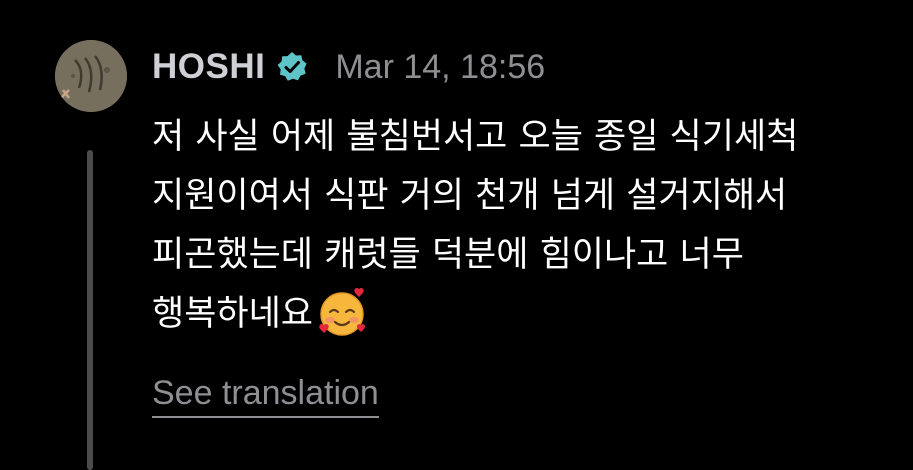 The image size is (913, 470). I want to click on message-line: 저 사실 어제 불침번서고 오늘 종일 식기세척, so click(475, 137).